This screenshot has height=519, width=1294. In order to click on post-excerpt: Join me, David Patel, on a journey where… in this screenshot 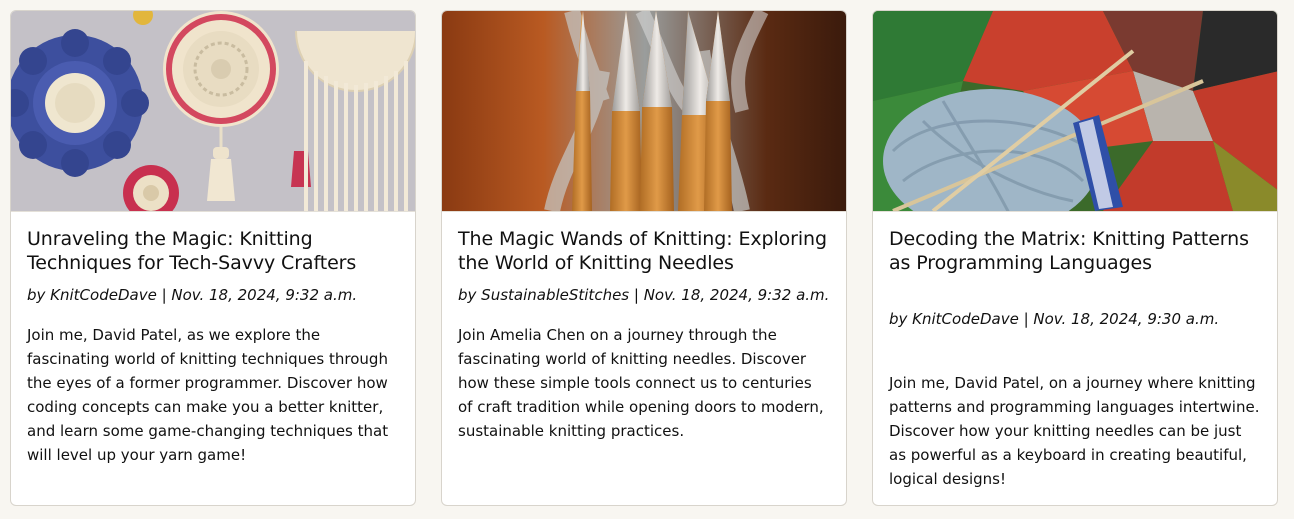, I will do `click(1074, 431)`.